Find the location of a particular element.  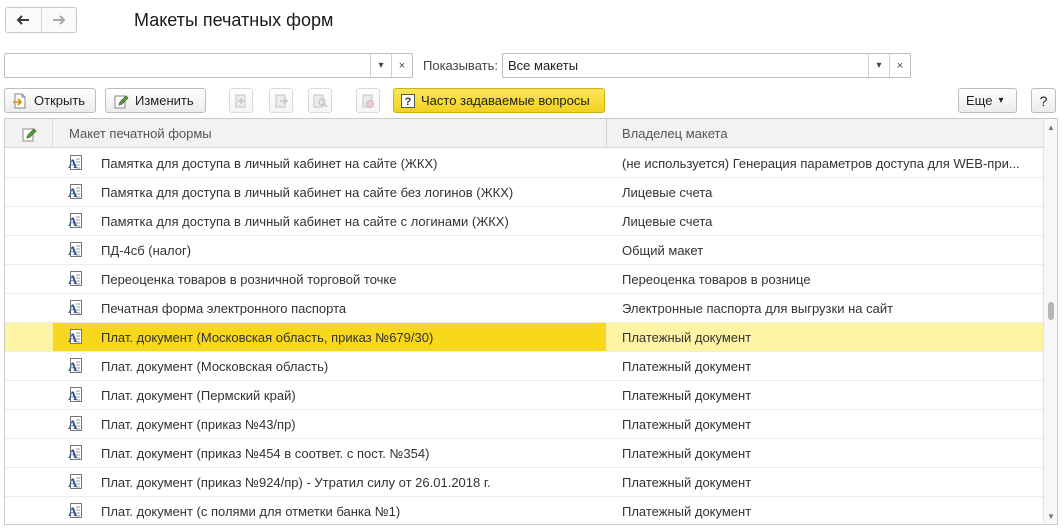

column-header-template: Макет печатной формы is located at coordinates (140, 133).